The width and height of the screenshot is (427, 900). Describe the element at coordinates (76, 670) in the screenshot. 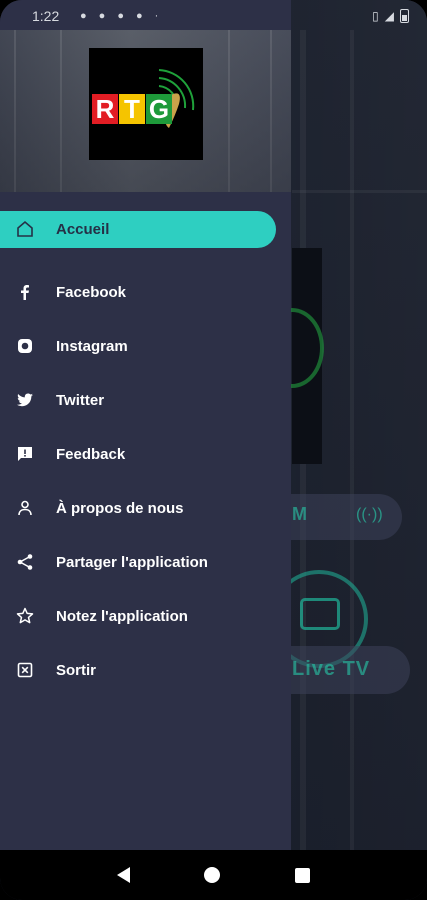

I see `menu-label-sortir: Sortir` at that location.